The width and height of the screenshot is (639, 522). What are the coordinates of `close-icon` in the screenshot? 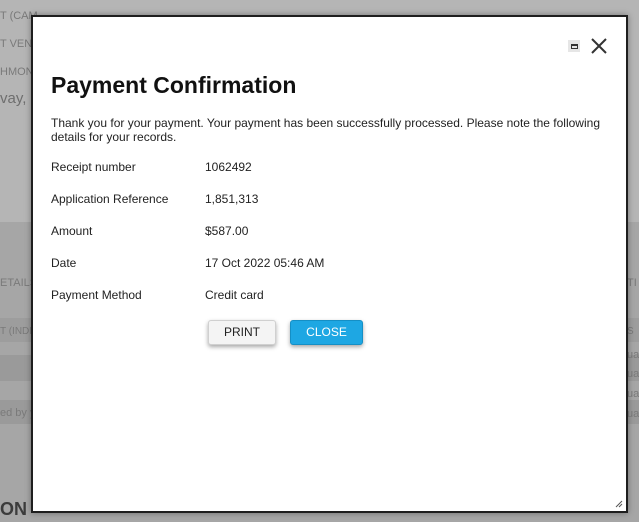 It's located at (599, 46).